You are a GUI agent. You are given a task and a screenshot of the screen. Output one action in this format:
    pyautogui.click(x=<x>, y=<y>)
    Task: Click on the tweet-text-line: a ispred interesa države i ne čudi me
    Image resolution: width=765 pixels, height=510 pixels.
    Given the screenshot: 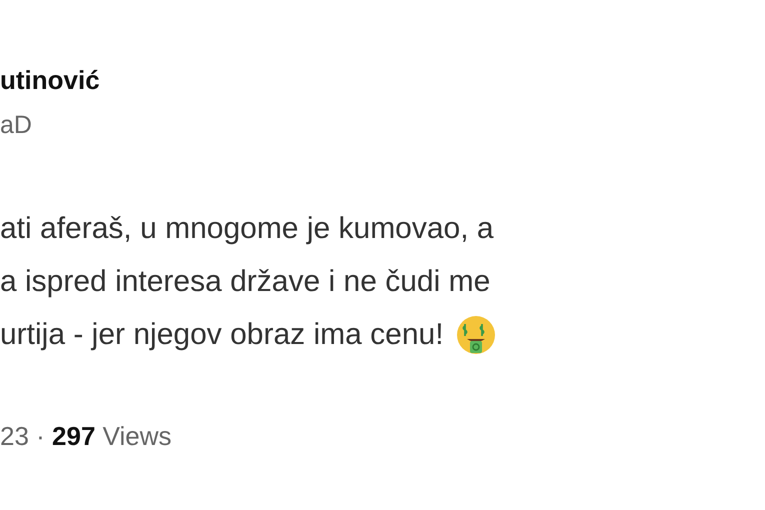 What is the action you would take?
    pyautogui.click(x=245, y=282)
    